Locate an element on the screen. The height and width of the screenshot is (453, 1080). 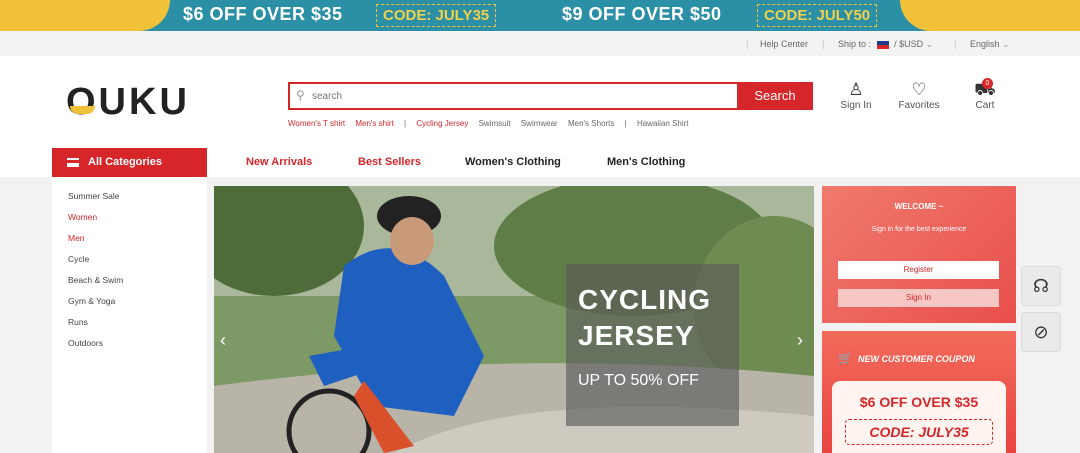
sidebar-item-beach-swim: Beach & Swim is located at coordinates (95, 280).